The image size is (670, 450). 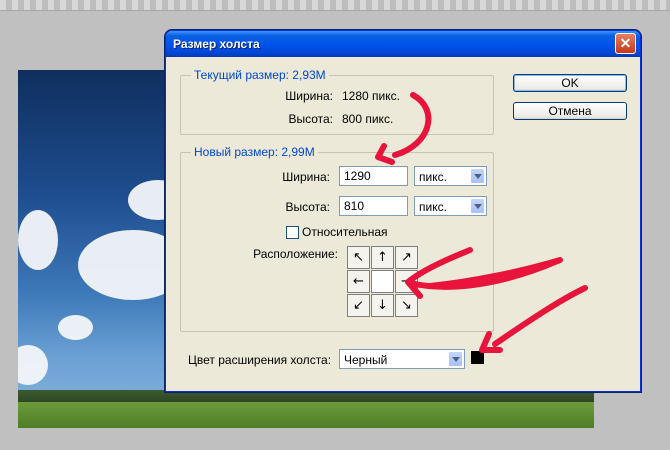 What do you see at coordinates (309, 96) in the screenshot?
I see `current-width-label: Ширина:` at bounding box center [309, 96].